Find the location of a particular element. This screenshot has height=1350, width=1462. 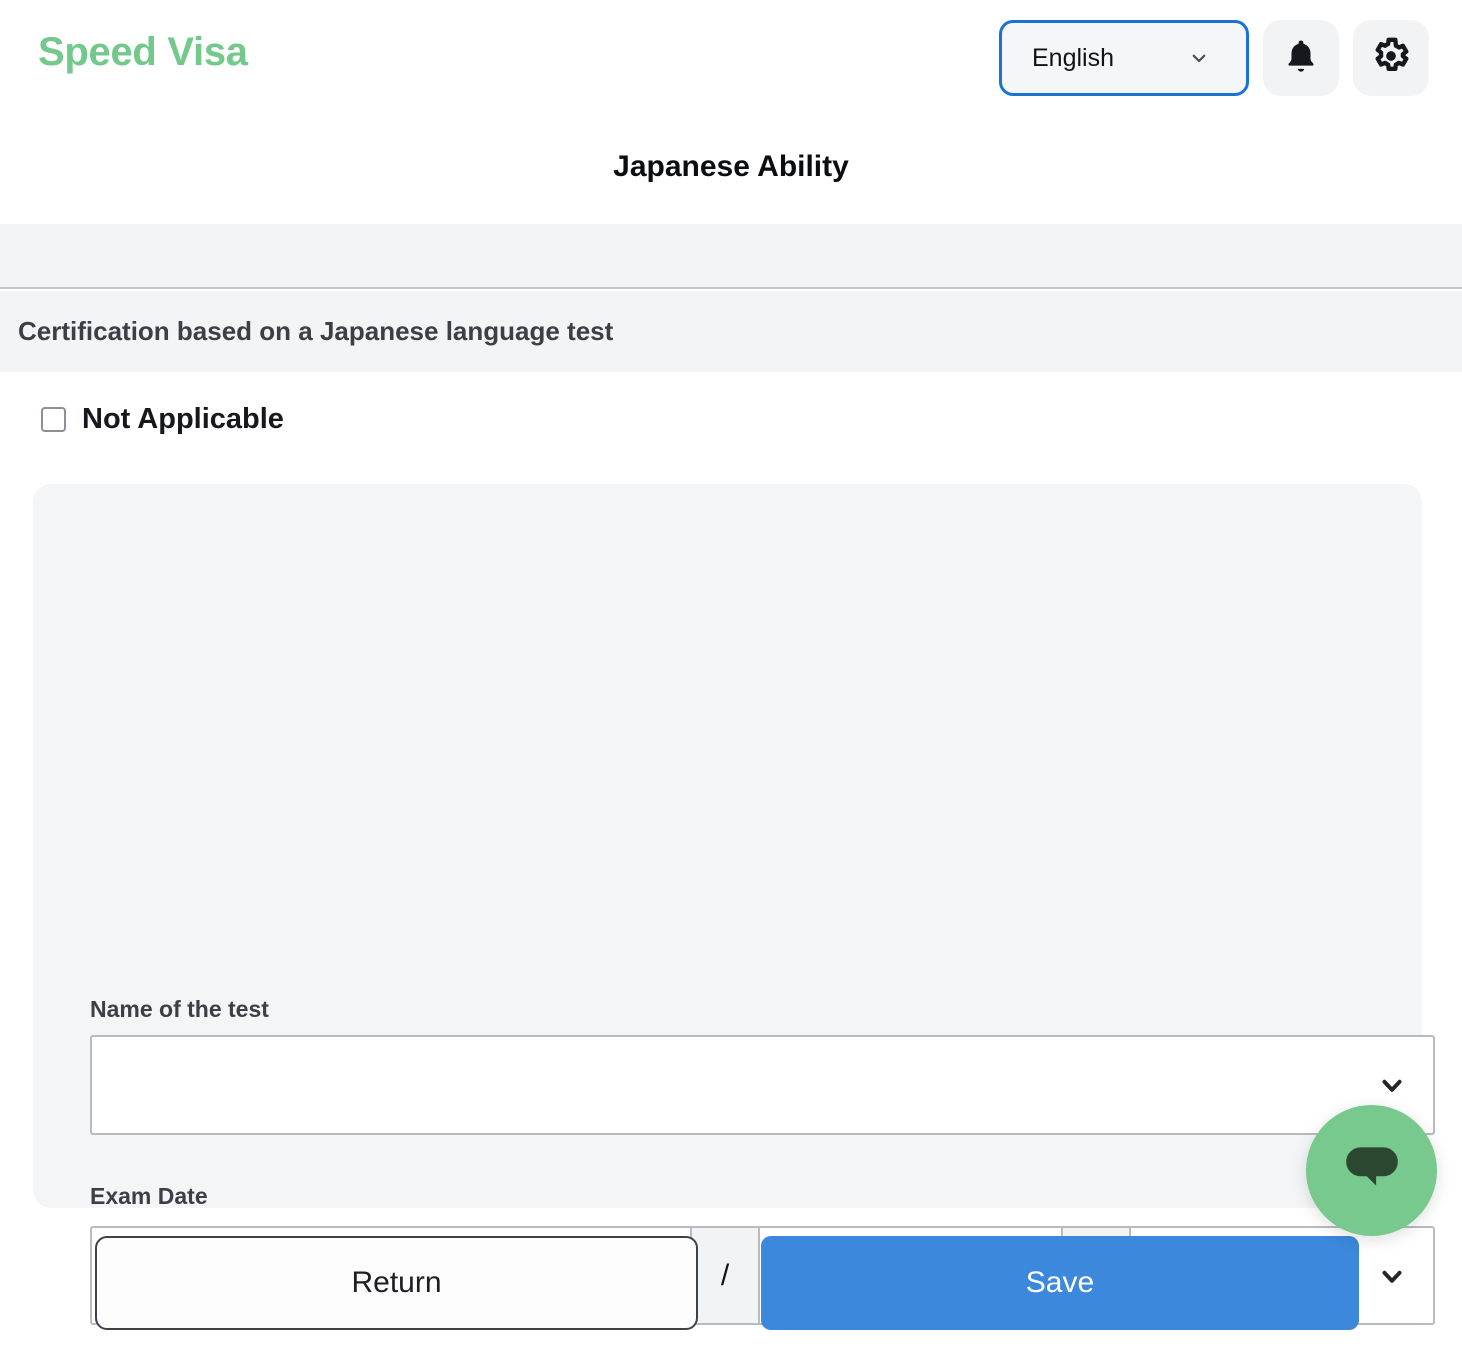

language-selector-value: English is located at coordinates (1073, 57).